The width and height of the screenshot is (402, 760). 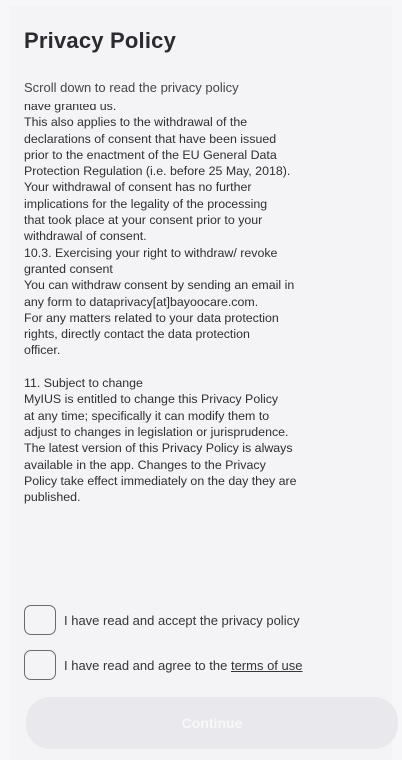 I want to click on policy-line: published., so click(x=52, y=497).